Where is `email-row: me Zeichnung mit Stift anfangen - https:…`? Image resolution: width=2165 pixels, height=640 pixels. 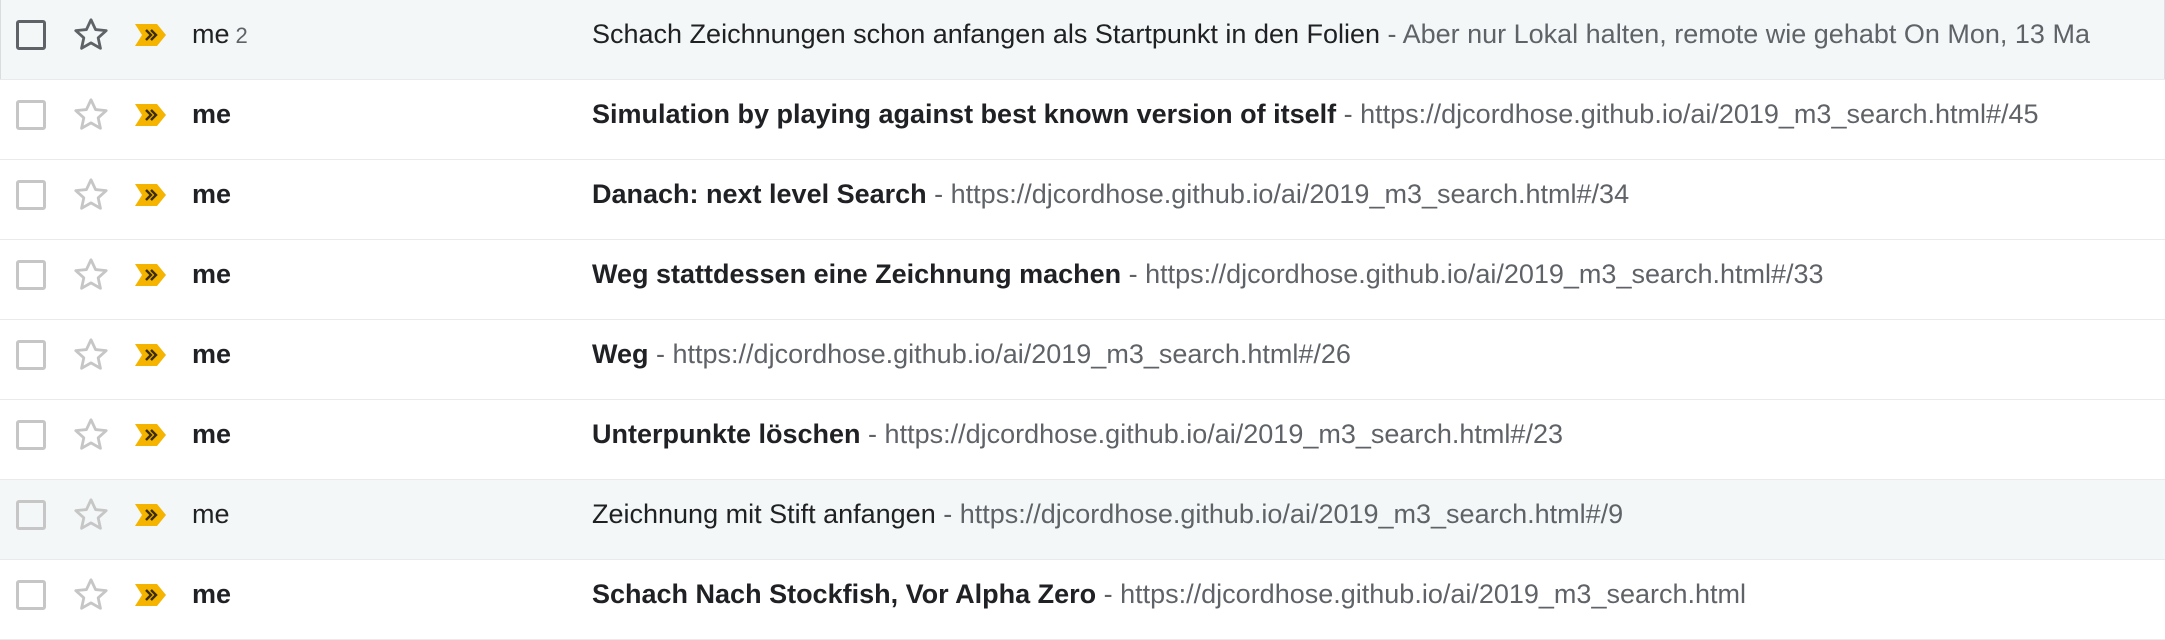 email-row: me Zeichnung mit Stift anfangen - https:… is located at coordinates (1082, 520).